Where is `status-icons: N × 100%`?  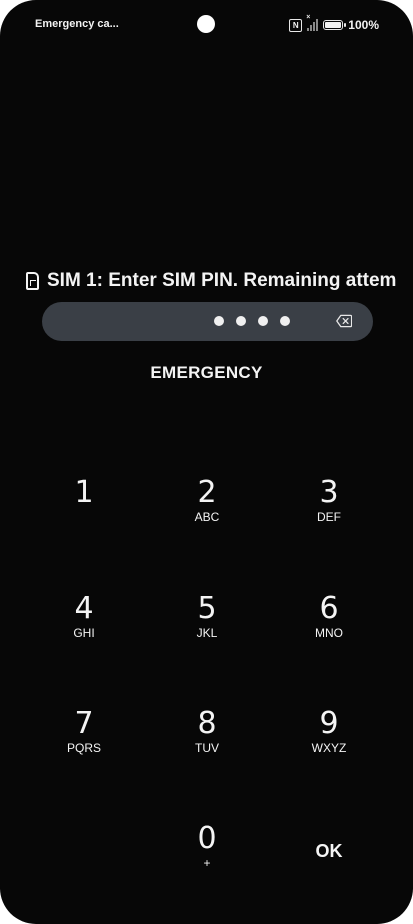 status-icons: N × 100% is located at coordinates (334, 23).